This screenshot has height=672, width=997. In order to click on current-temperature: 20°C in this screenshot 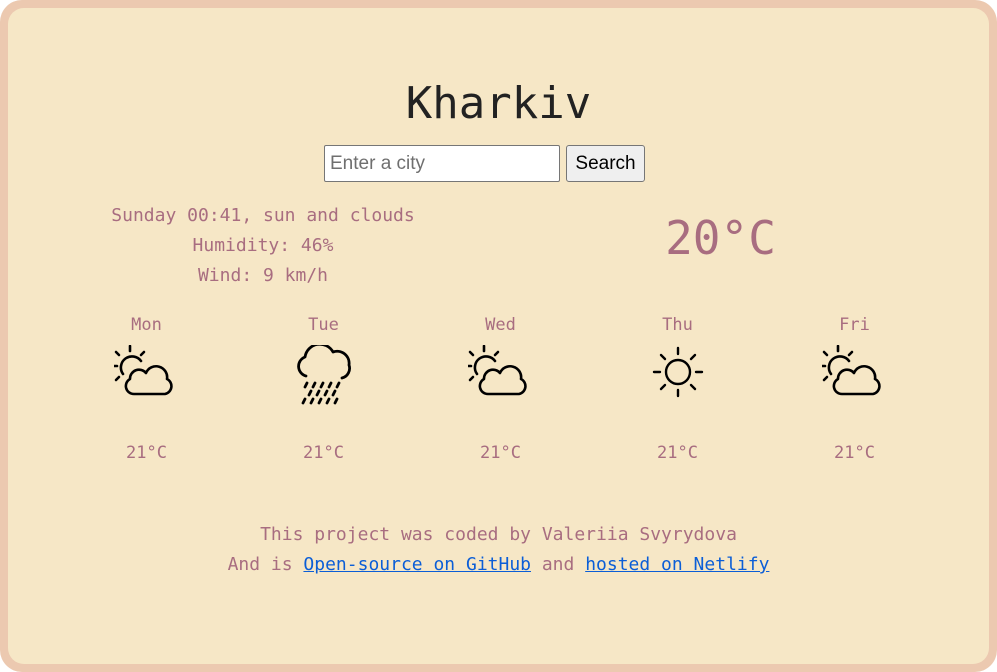, I will do `click(720, 238)`.